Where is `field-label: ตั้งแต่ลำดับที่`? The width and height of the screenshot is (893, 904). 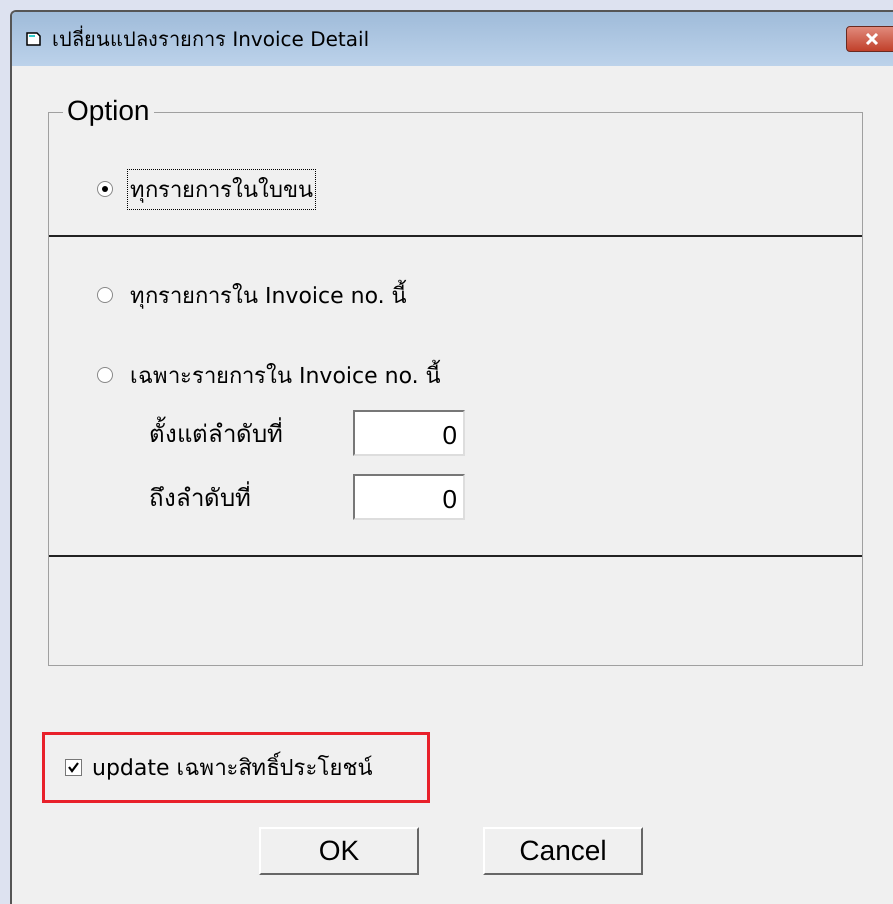
field-label: ตั้งแต่ลำดับที่ is located at coordinates (251, 433).